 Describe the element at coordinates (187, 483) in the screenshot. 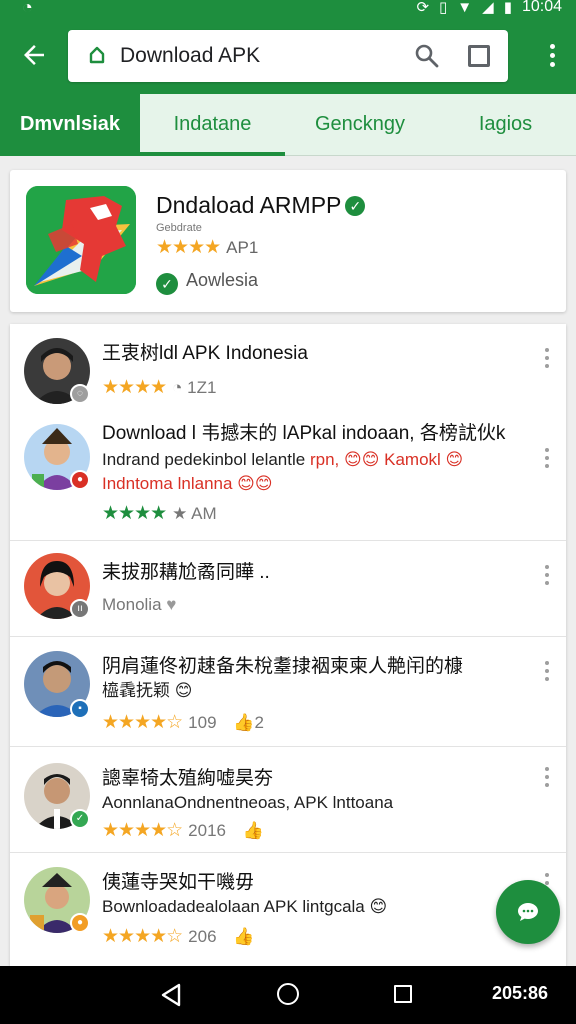

I see `review-body-2: Indntoma lnlanna 😊😊` at that location.